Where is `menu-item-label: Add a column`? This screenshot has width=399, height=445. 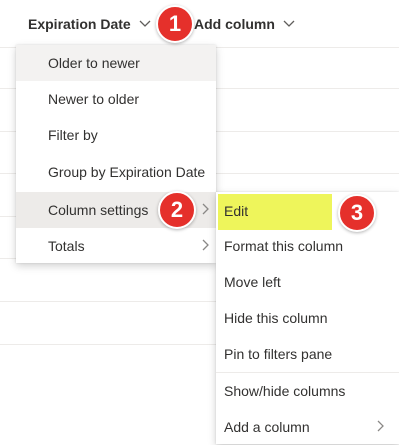
menu-item-label: Add a column is located at coordinates (267, 427).